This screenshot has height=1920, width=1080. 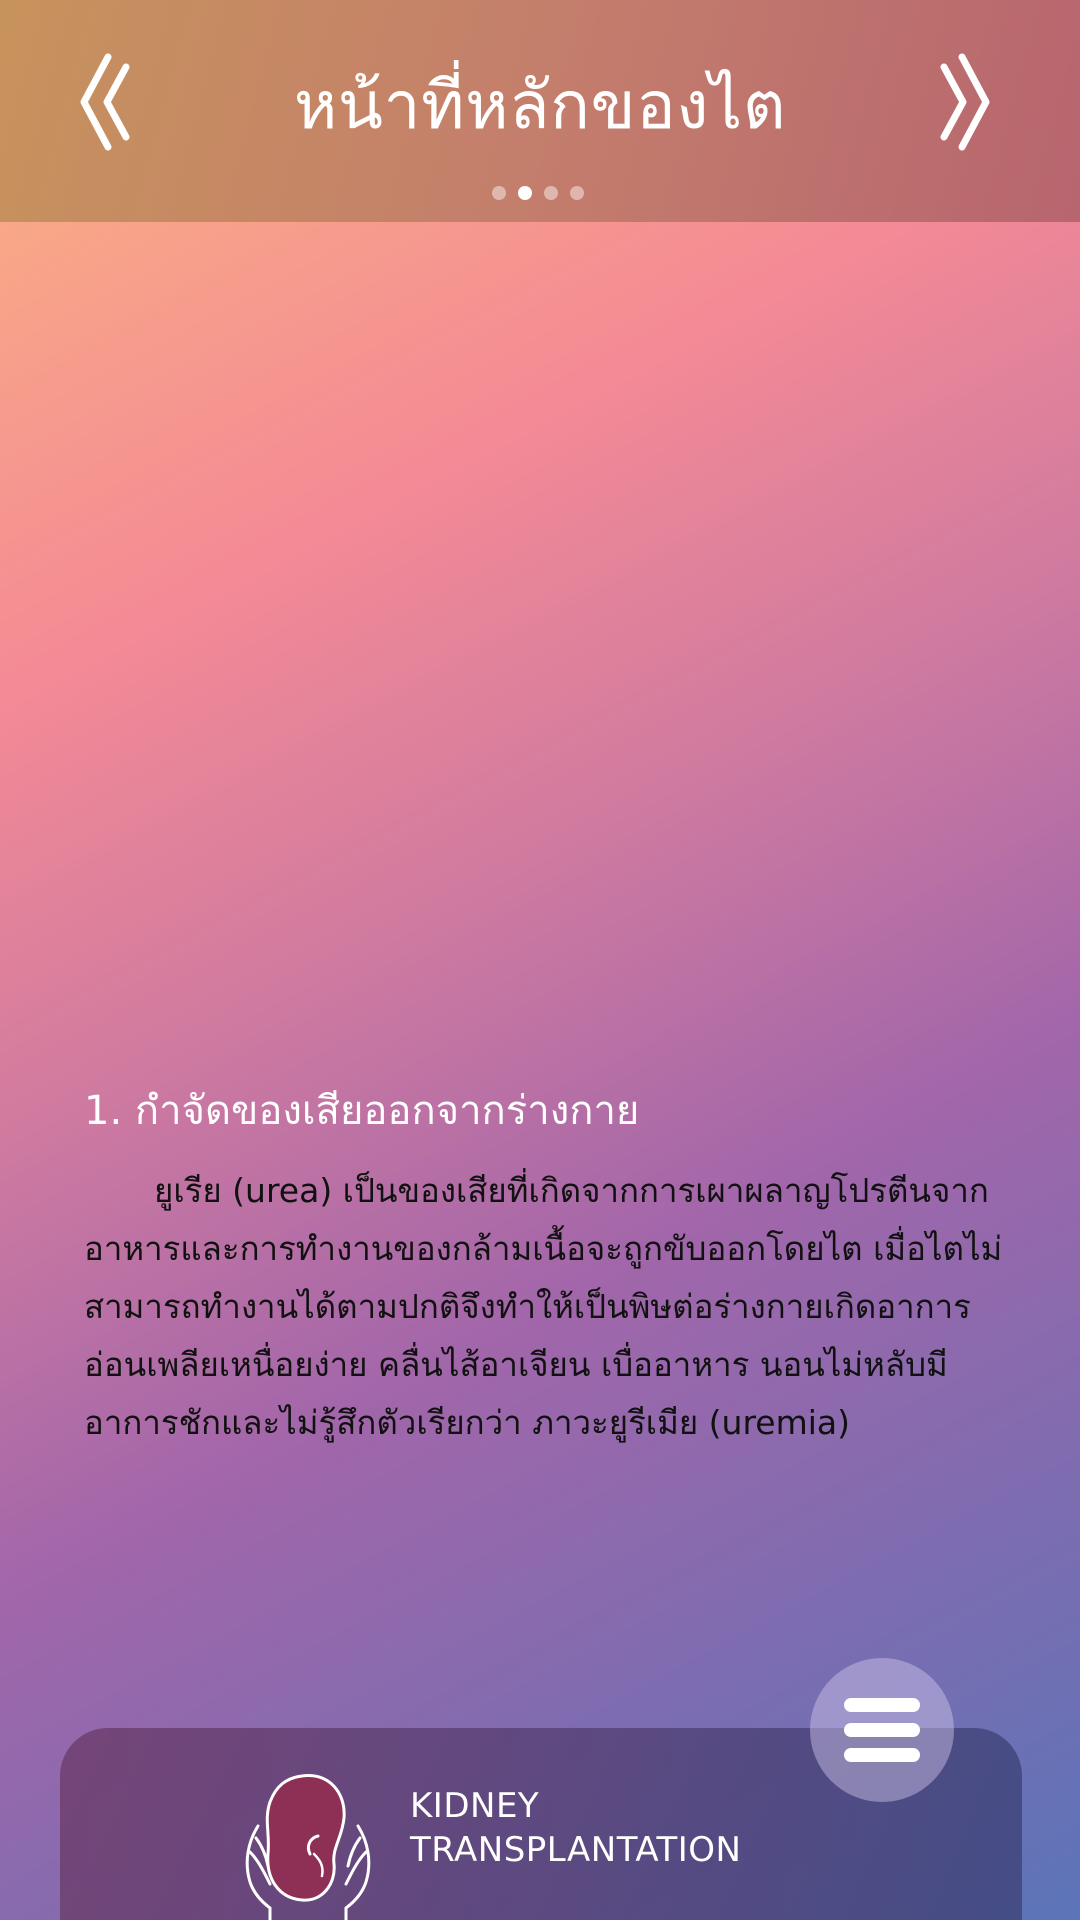 What do you see at coordinates (308, 1843) in the screenshot?
I see `kidney-in-hands-icon` at bounding box center [308, 1843].